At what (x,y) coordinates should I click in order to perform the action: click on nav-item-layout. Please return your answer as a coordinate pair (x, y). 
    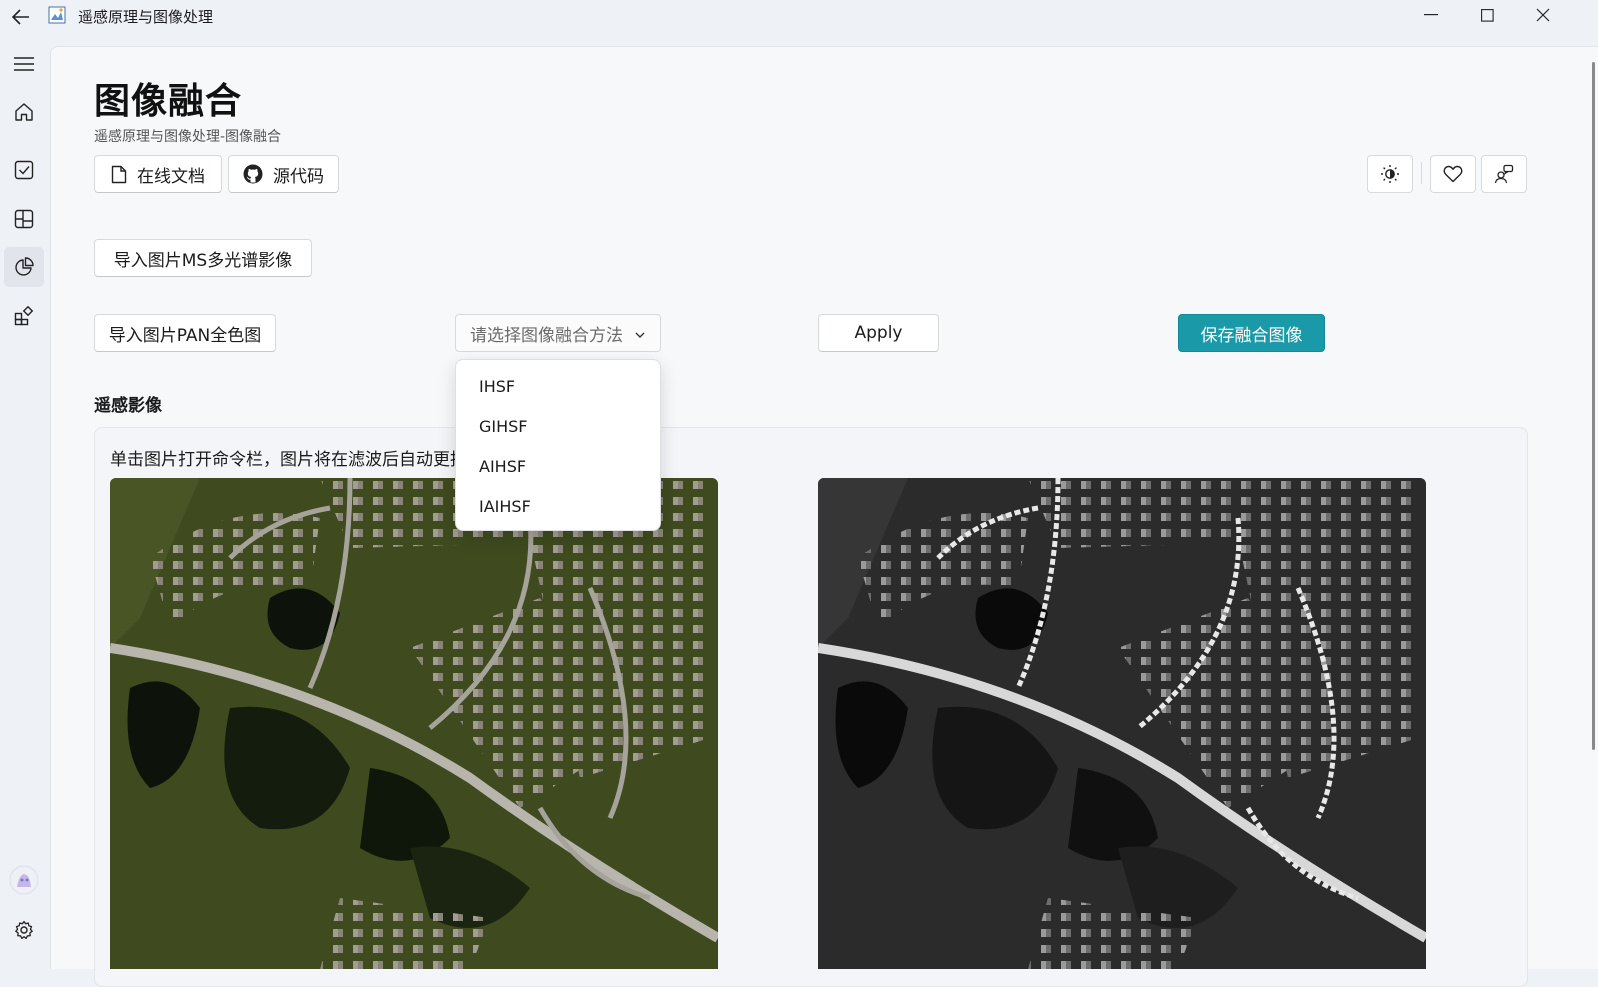
    Looking at the image, I should click on (24, 219).